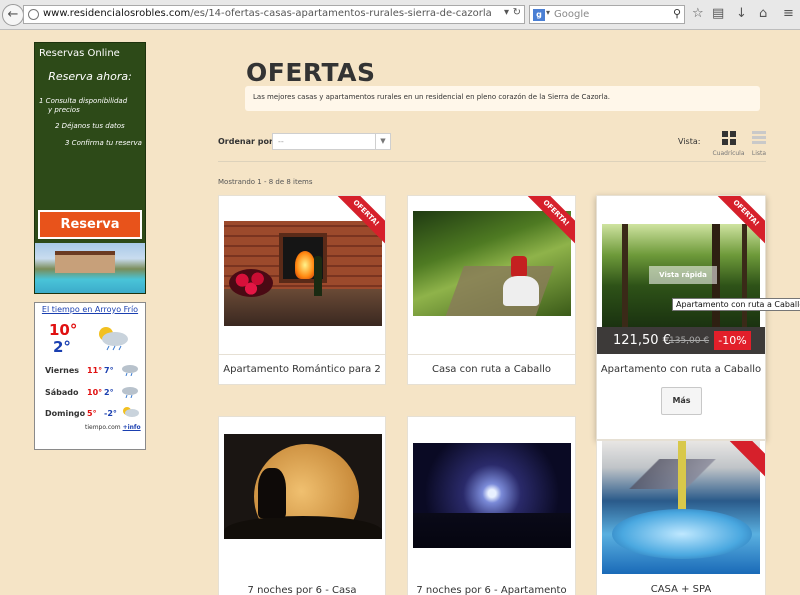 Image resolution: width=800 pixels, height=595 pixels. What do you see at coordinates (331, 141) in the screenshot?
I see `sort-select: -- ▼` at bounding box center [331, 141].